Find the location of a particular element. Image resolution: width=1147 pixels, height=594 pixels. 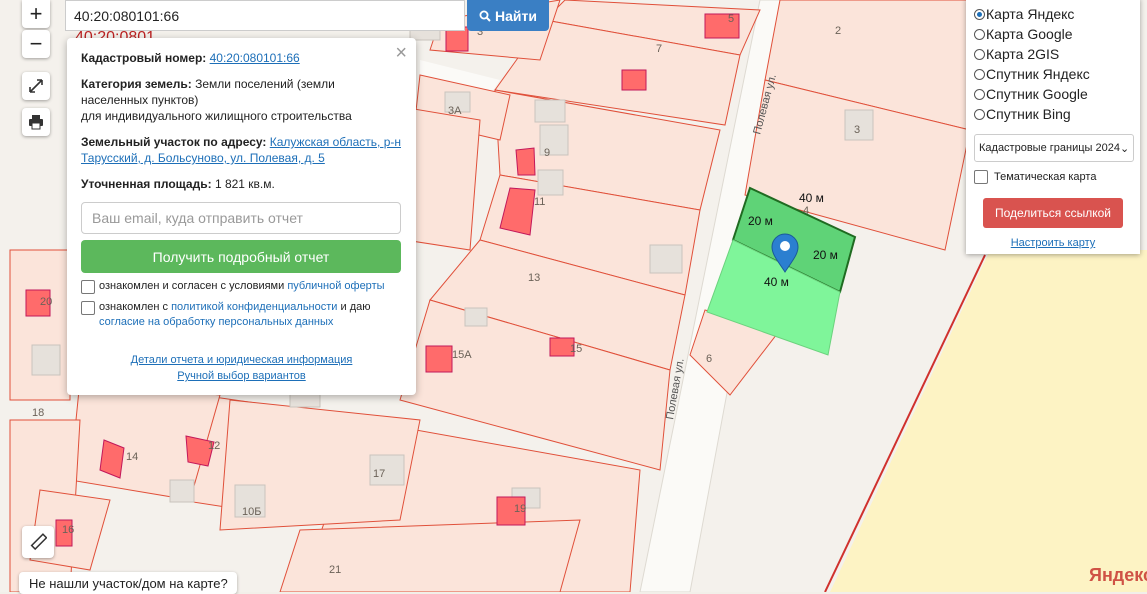

map-type-option: Спутник Google is located at coordinates (1053, 94).